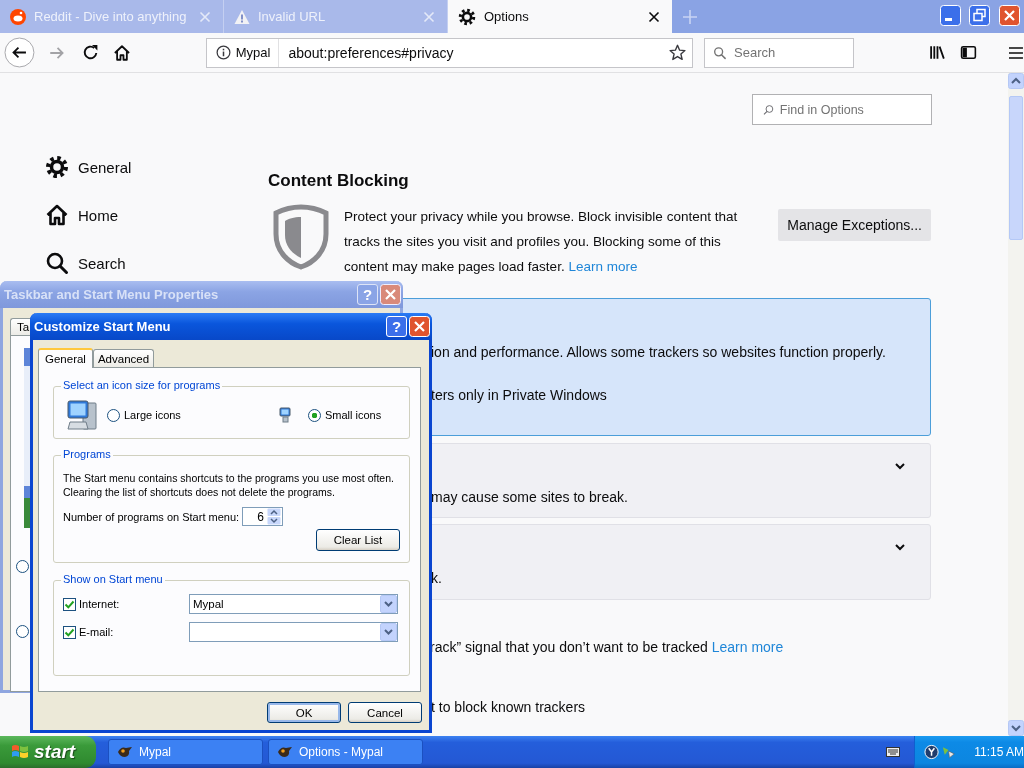 The width and height of the screenshot is (1024, 768). I want to click on section-title: Content Blocking, so click(339, 181).